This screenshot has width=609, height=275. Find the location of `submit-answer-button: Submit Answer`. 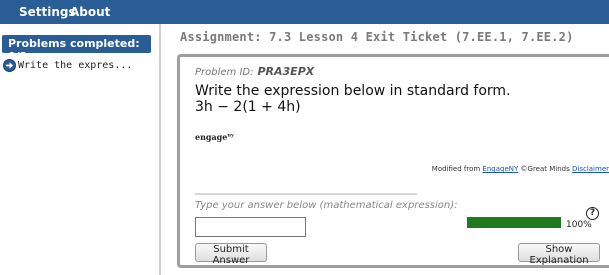

submit-answer-button: Submit Answer is located at coordinates (231, 254).